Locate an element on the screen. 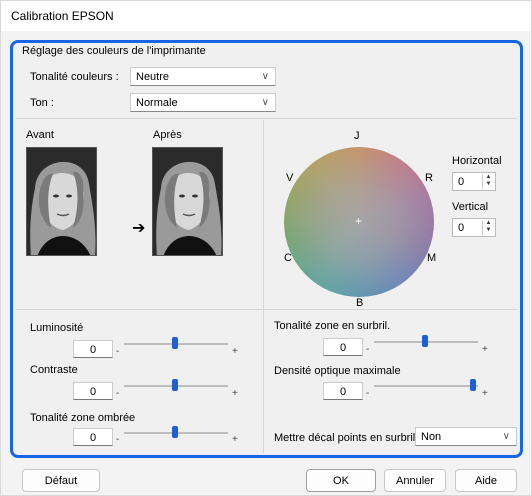  contrast-label: Contraste is located at coordinates (54, 370).